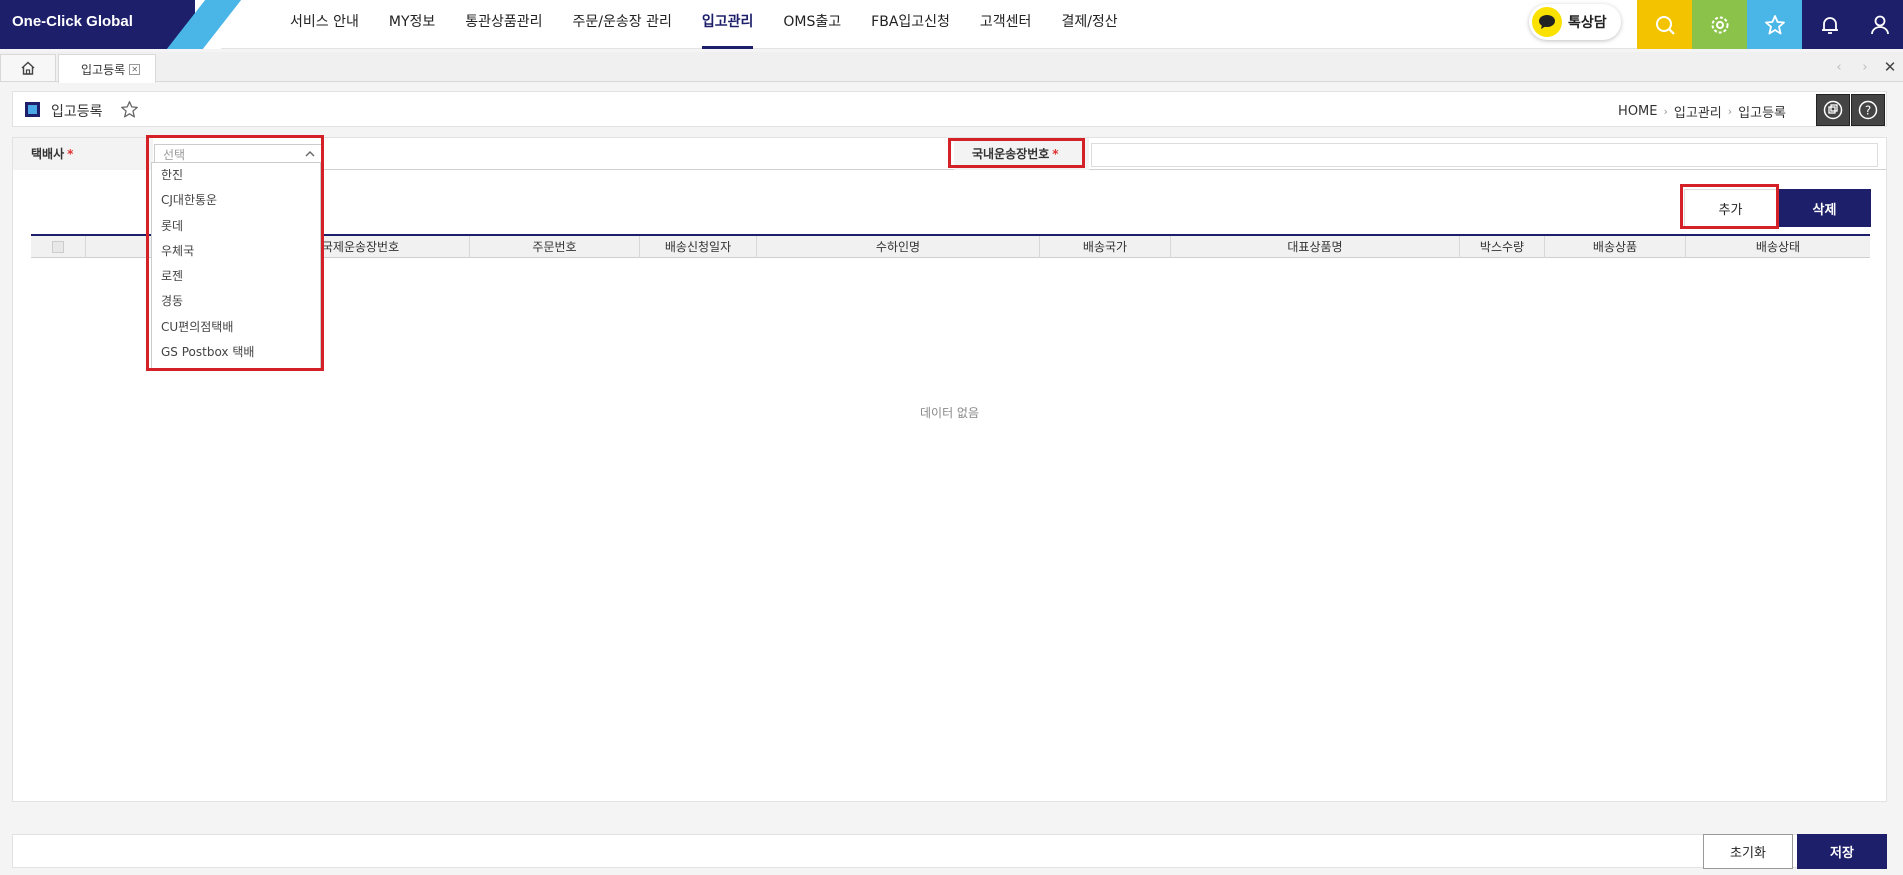  Describe the element at coordinates (910, 24) in the screenshot. I see `nav-item-fba-inbound: FBA입고신청` at that location.